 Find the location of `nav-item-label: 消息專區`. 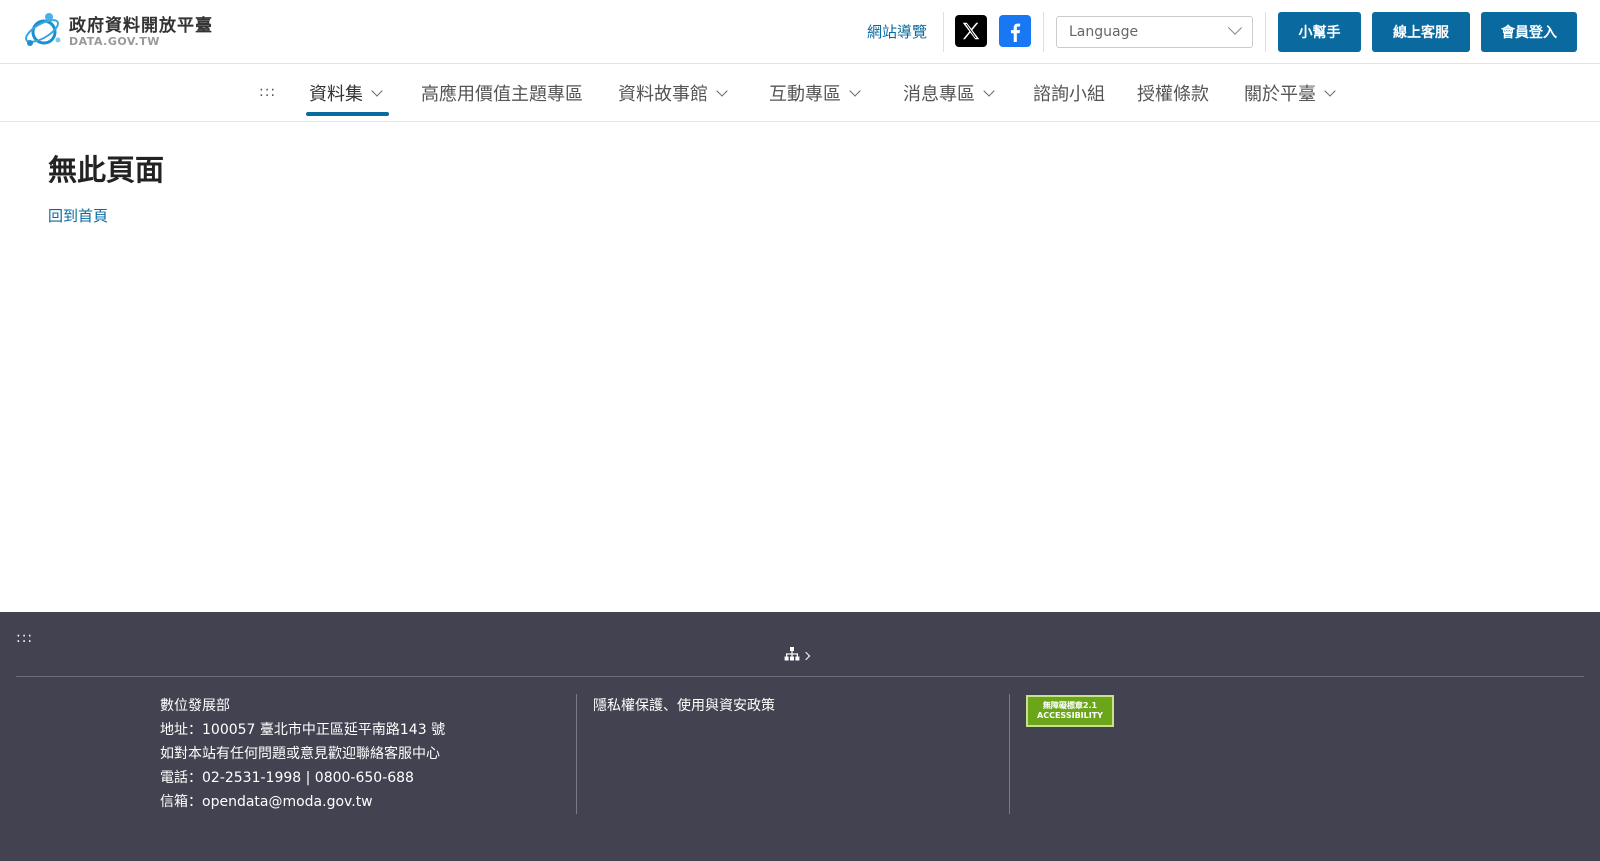

nav-item-label: 消息專區 is located at coordinates (939, 94).